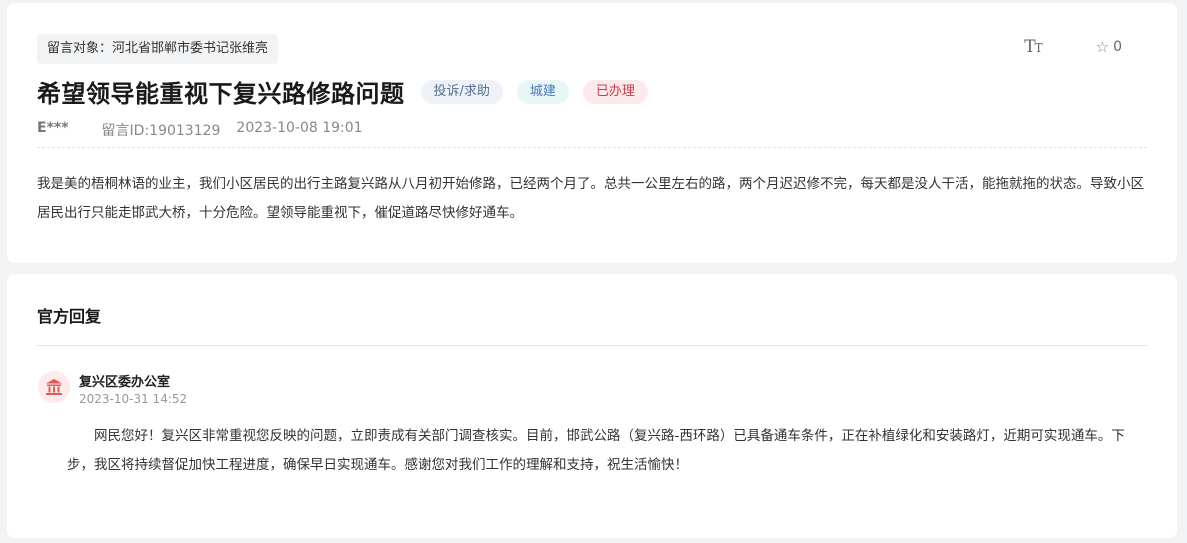 This screenshot has width=1187, height=543. I want to click on message-meta: E*** 留言ID:19013129 2023-10-08 19:01, so click(200, 130).